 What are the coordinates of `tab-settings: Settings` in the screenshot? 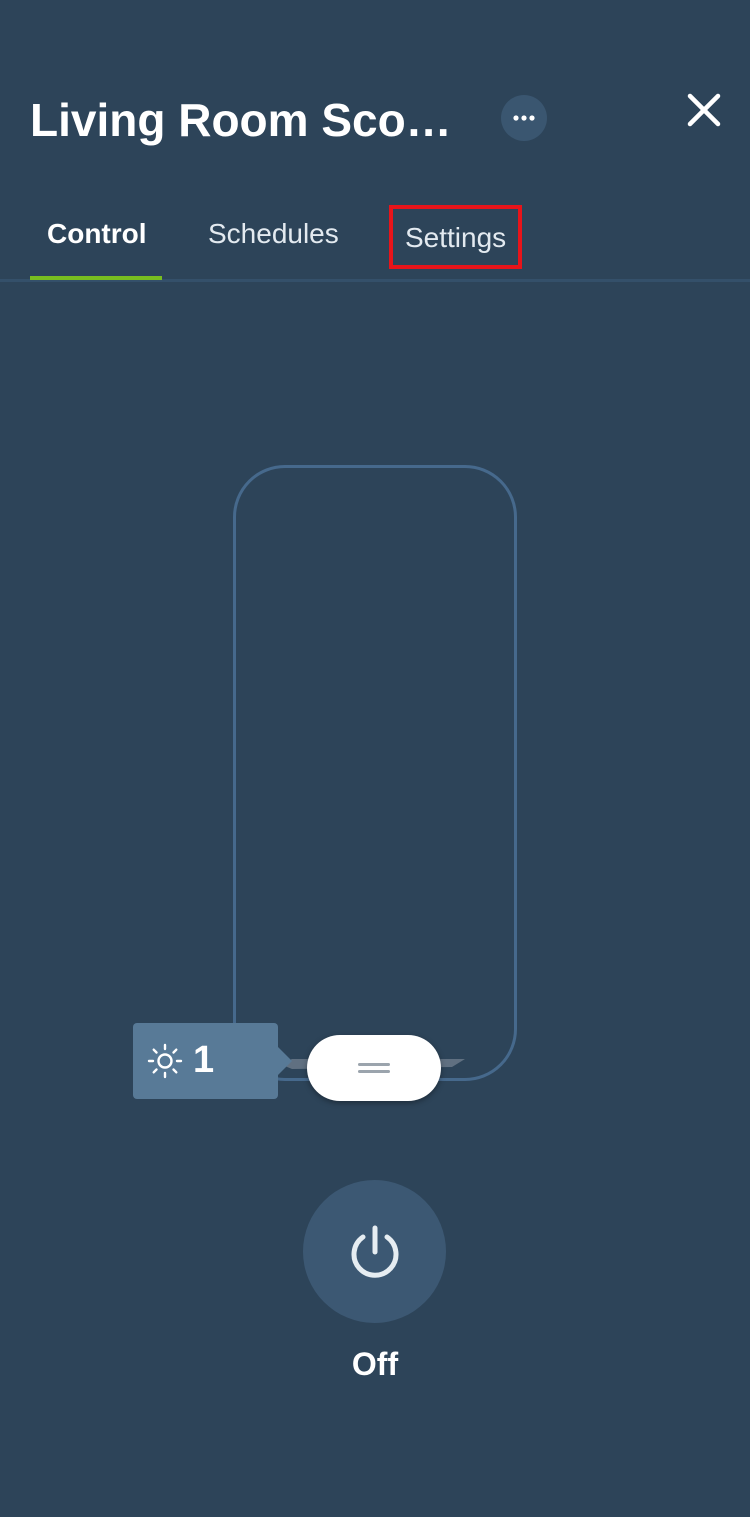 It's located at (456, 237).